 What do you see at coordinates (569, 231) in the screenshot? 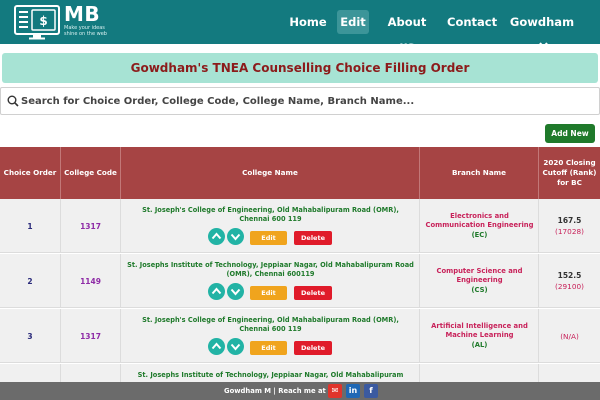
I see `cutoff-rank: (17028)` at bounding box center [569, 231].